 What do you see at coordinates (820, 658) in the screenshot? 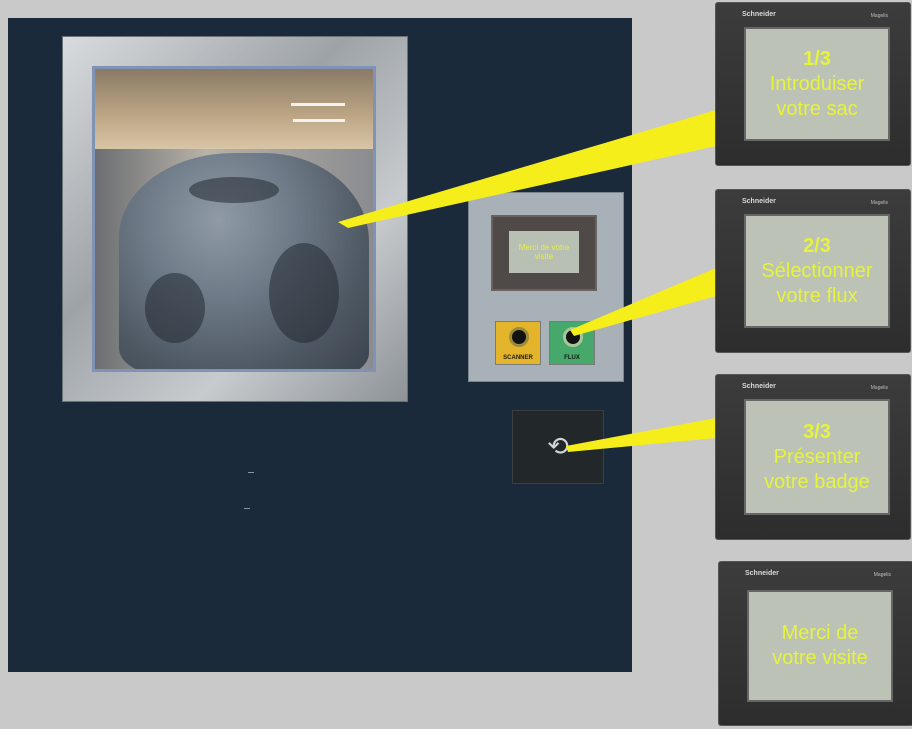
I see `thanks-line-2: votre visite` at bounding box center [820, 658].